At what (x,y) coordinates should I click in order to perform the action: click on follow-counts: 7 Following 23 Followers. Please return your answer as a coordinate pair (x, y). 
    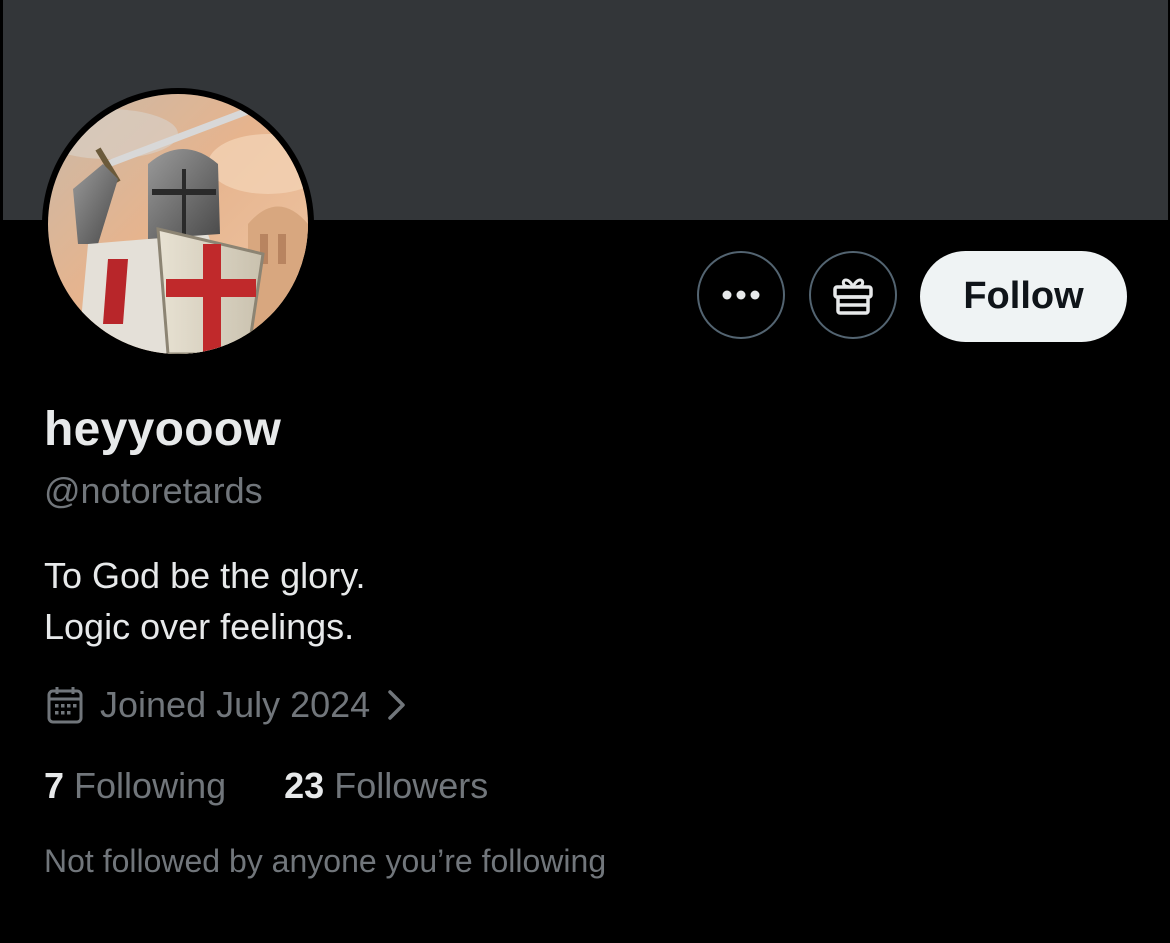
    Looking at the image, I should click on (266, 786).